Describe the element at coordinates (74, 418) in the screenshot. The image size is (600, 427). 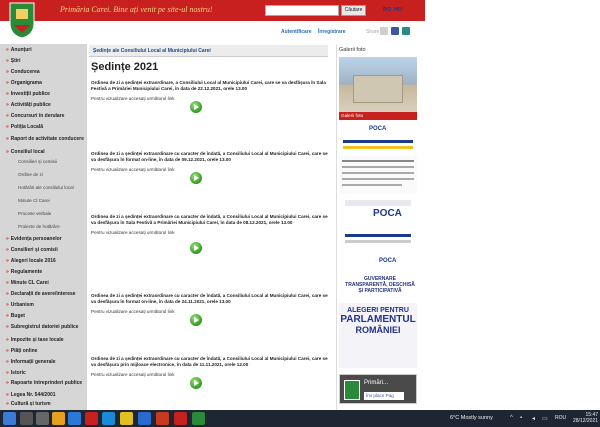
I see `store-icon` at that location.